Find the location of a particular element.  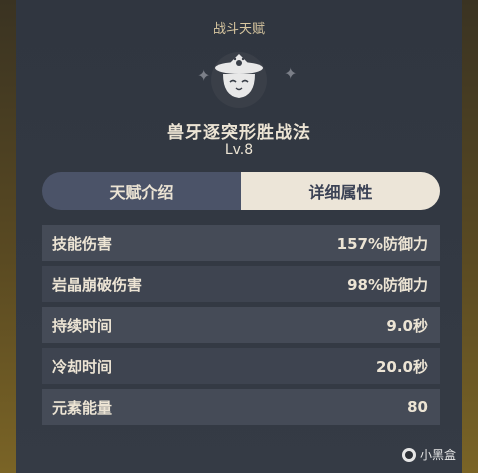

tab-detailed-attributes: 详细属性 is located at coordinates (340, 191).